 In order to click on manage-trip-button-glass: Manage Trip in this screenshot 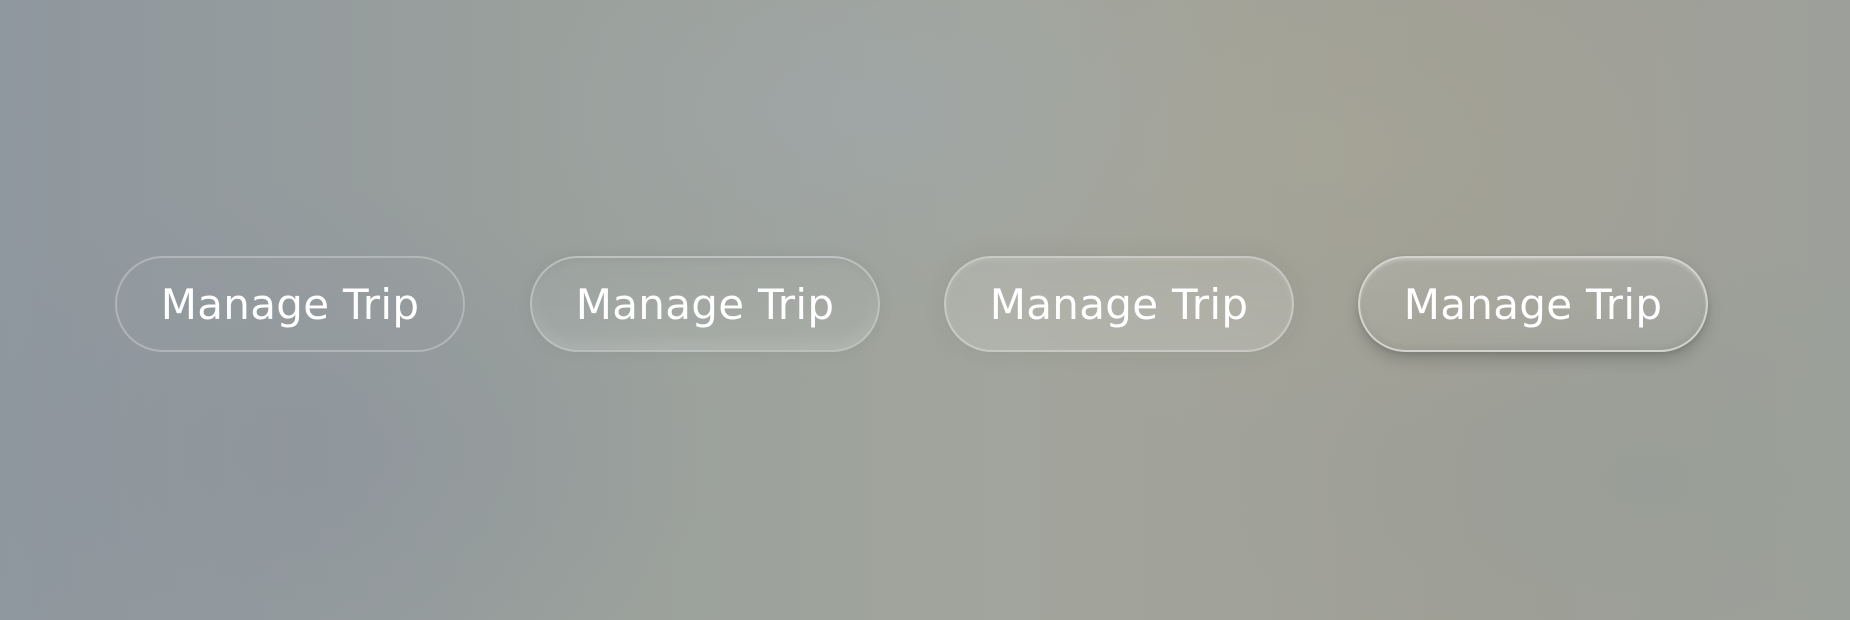, I will do `click(1119, 304)`.